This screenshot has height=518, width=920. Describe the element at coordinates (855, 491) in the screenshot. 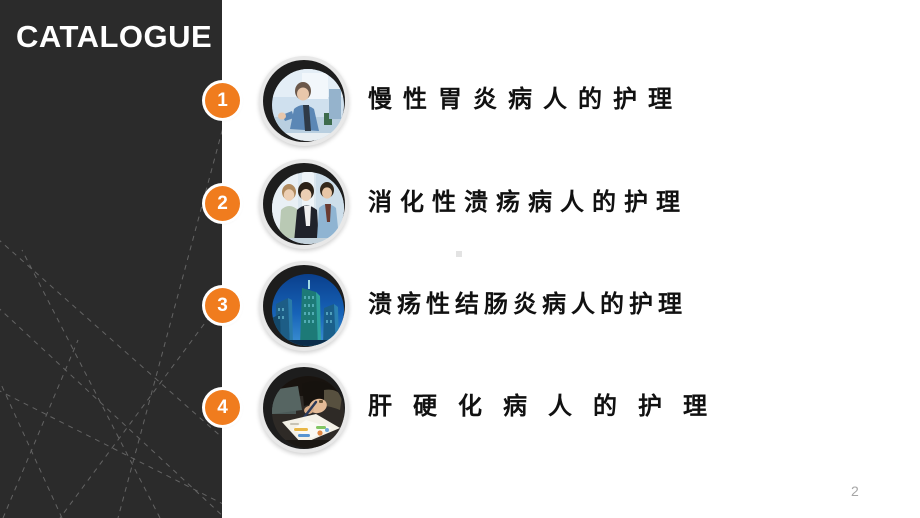

I see `page-number: 2` at that location.